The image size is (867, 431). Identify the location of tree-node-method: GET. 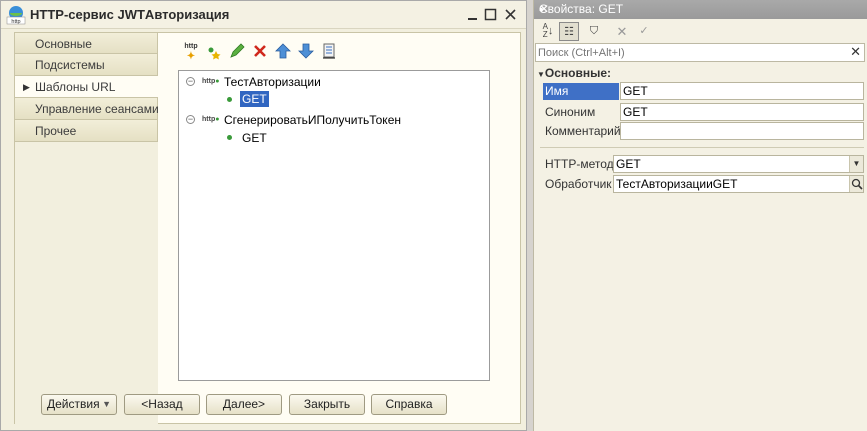
(254, 138).